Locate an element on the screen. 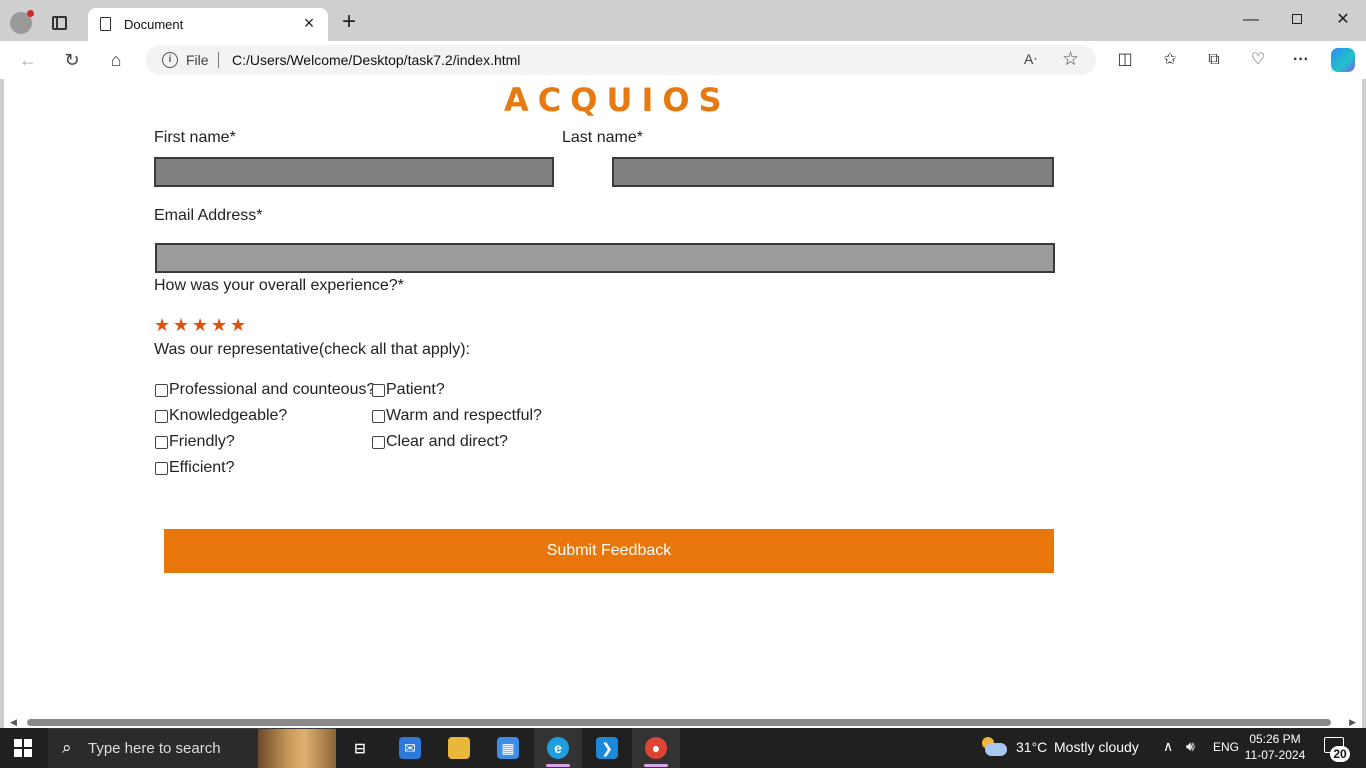 This screenshot has height=768, width=1366. weather-description: Mostly cloudy is located at coordinates (1096, 747).